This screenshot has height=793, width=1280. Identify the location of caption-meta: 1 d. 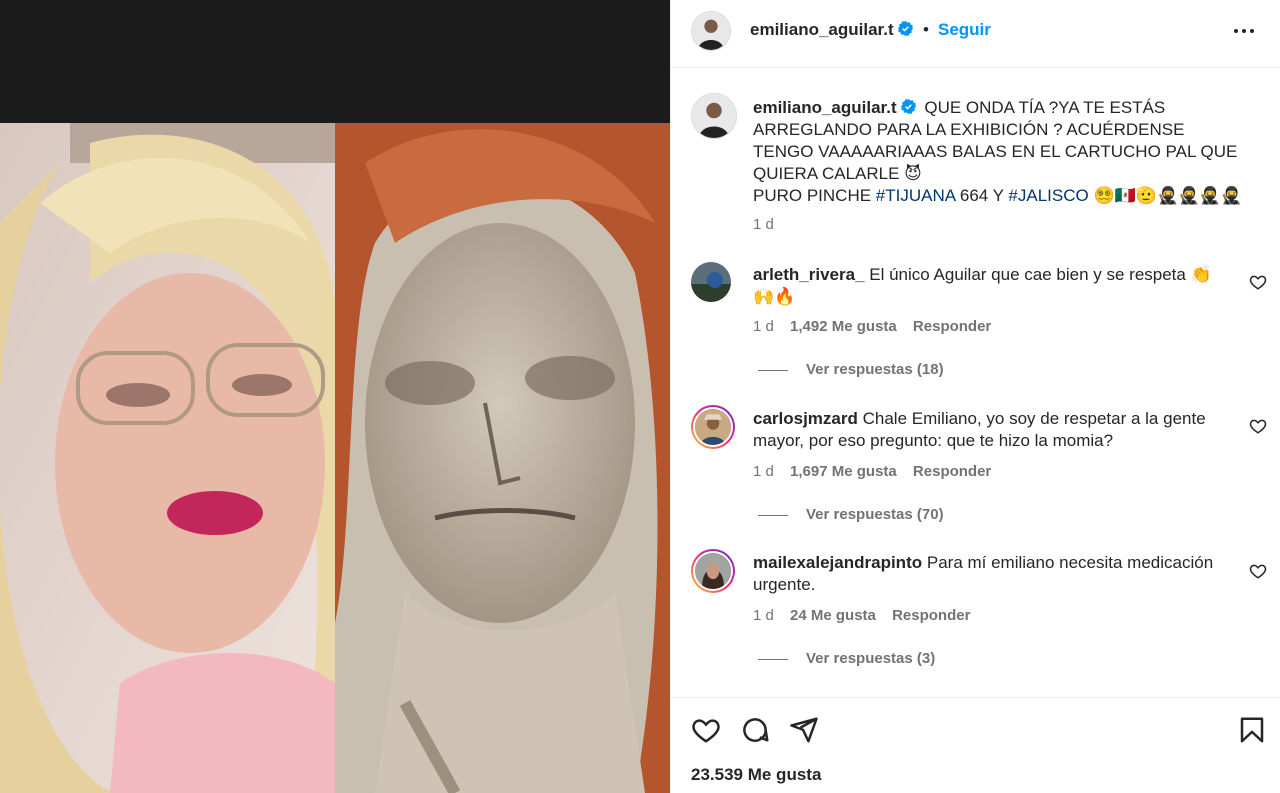
(769, 224).